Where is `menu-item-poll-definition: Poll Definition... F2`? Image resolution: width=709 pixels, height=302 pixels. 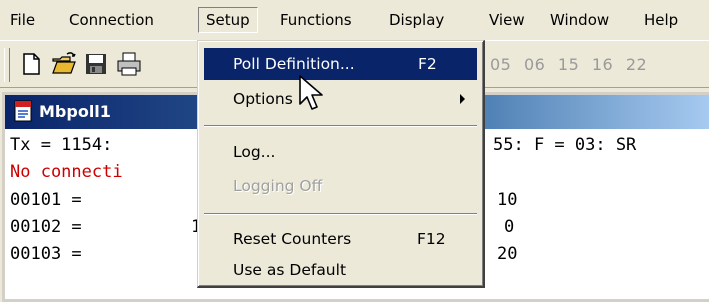 menu-item-poll-definition: Poll Definition... F2 is located at coordinates (340, 64).